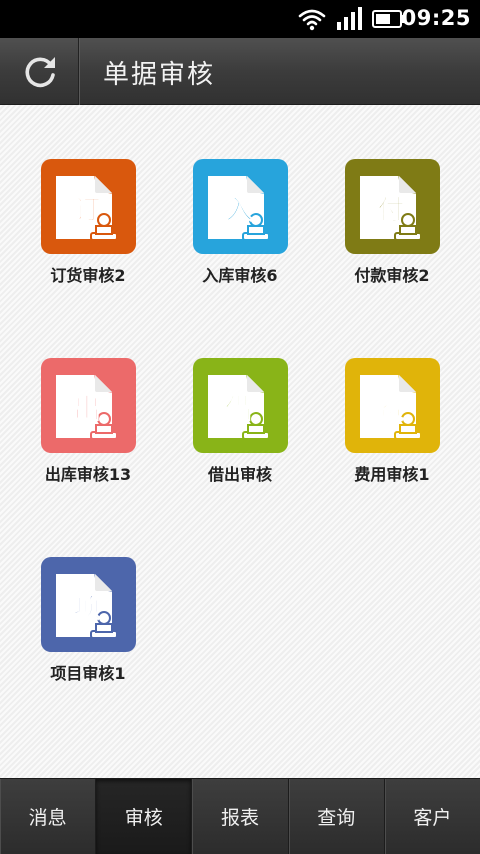 The image size is (480, 854). Describe the element at coordinates (312, 21) in the screenshot. I see `wifi-icon` at that location.